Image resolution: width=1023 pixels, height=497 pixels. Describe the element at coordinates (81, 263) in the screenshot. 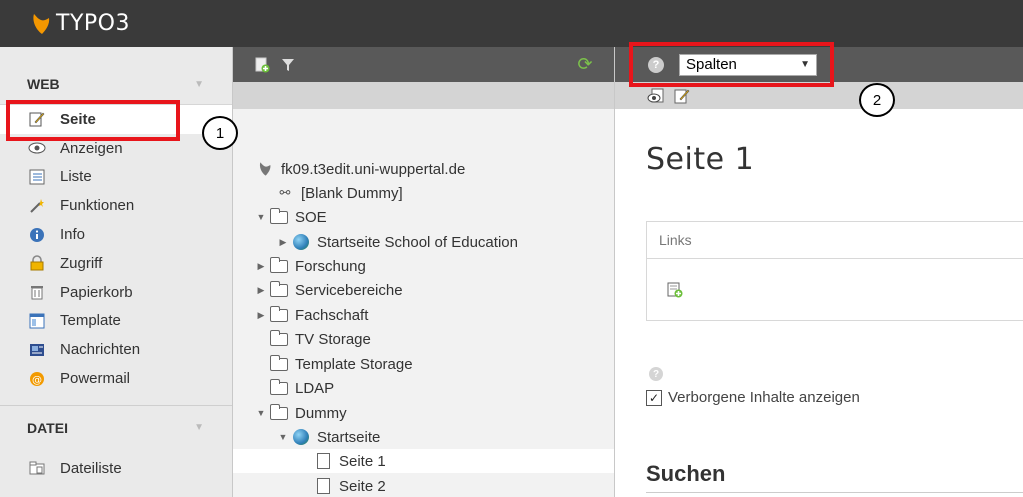

I see `module-item-label: Zugriff` at that location.